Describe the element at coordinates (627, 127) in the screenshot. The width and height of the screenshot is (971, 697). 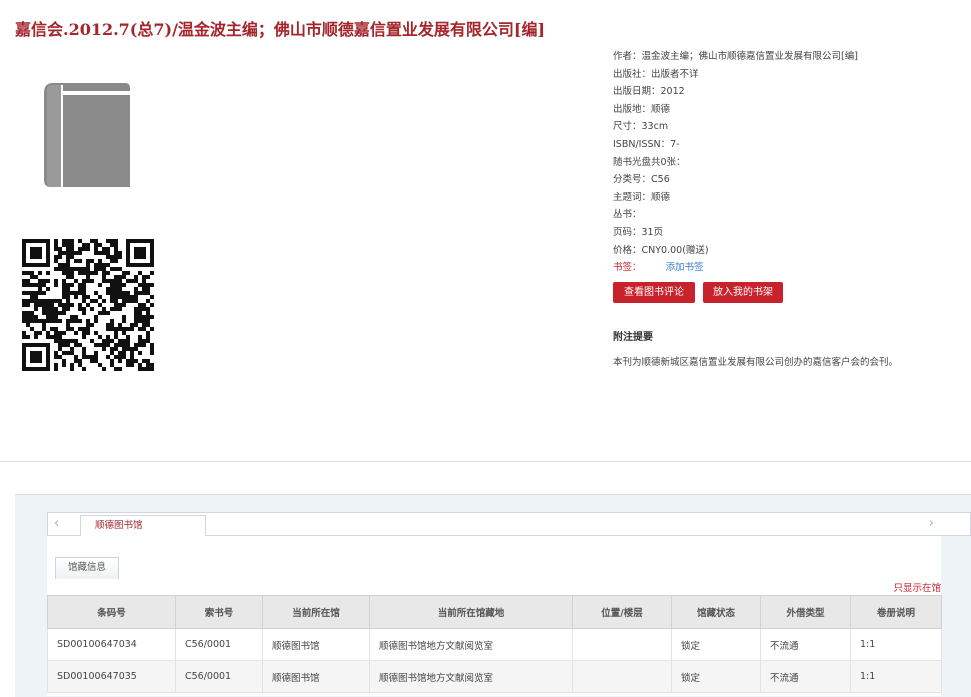
I see `detail-label: 尺寸：` at that location.